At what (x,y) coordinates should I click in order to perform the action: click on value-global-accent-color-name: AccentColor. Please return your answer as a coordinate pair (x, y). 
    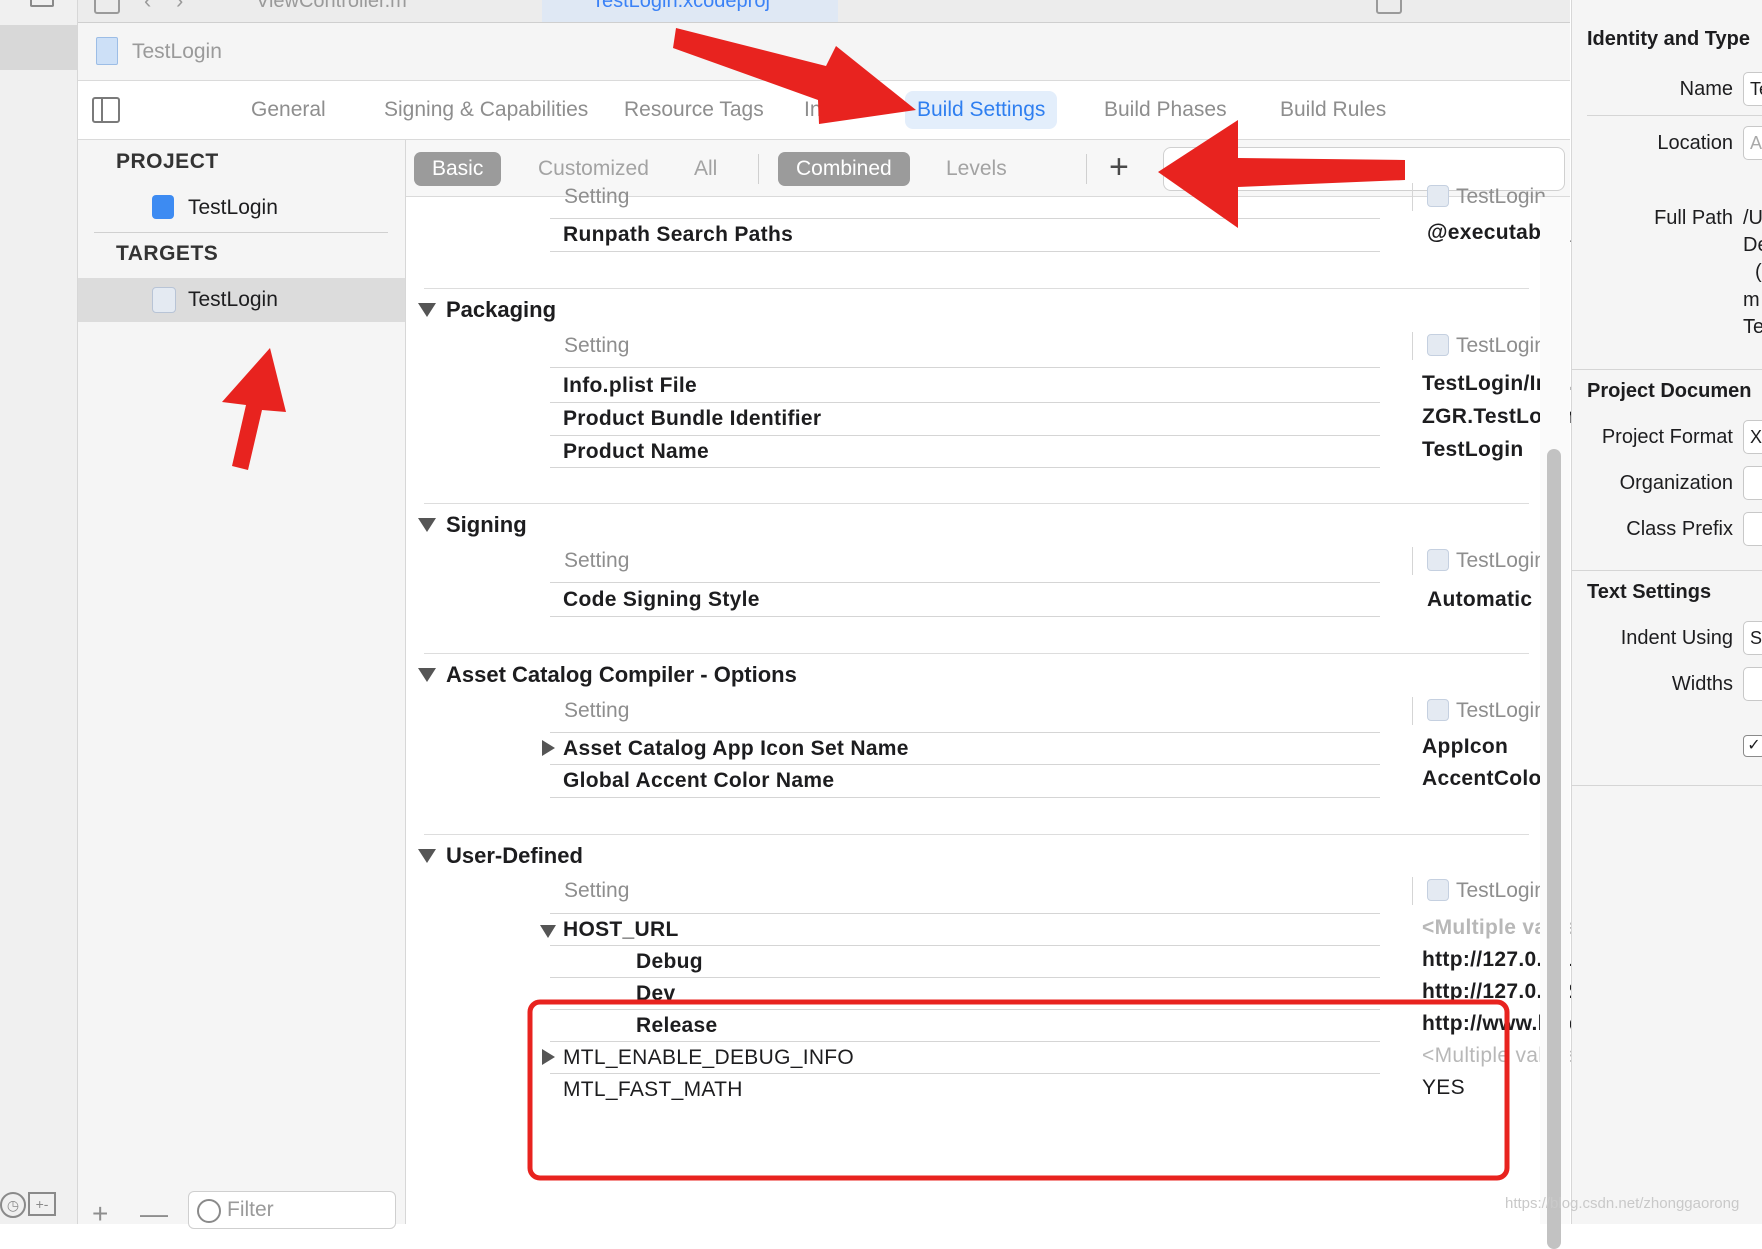
    Looking at the image, I should click on (1486, 779).